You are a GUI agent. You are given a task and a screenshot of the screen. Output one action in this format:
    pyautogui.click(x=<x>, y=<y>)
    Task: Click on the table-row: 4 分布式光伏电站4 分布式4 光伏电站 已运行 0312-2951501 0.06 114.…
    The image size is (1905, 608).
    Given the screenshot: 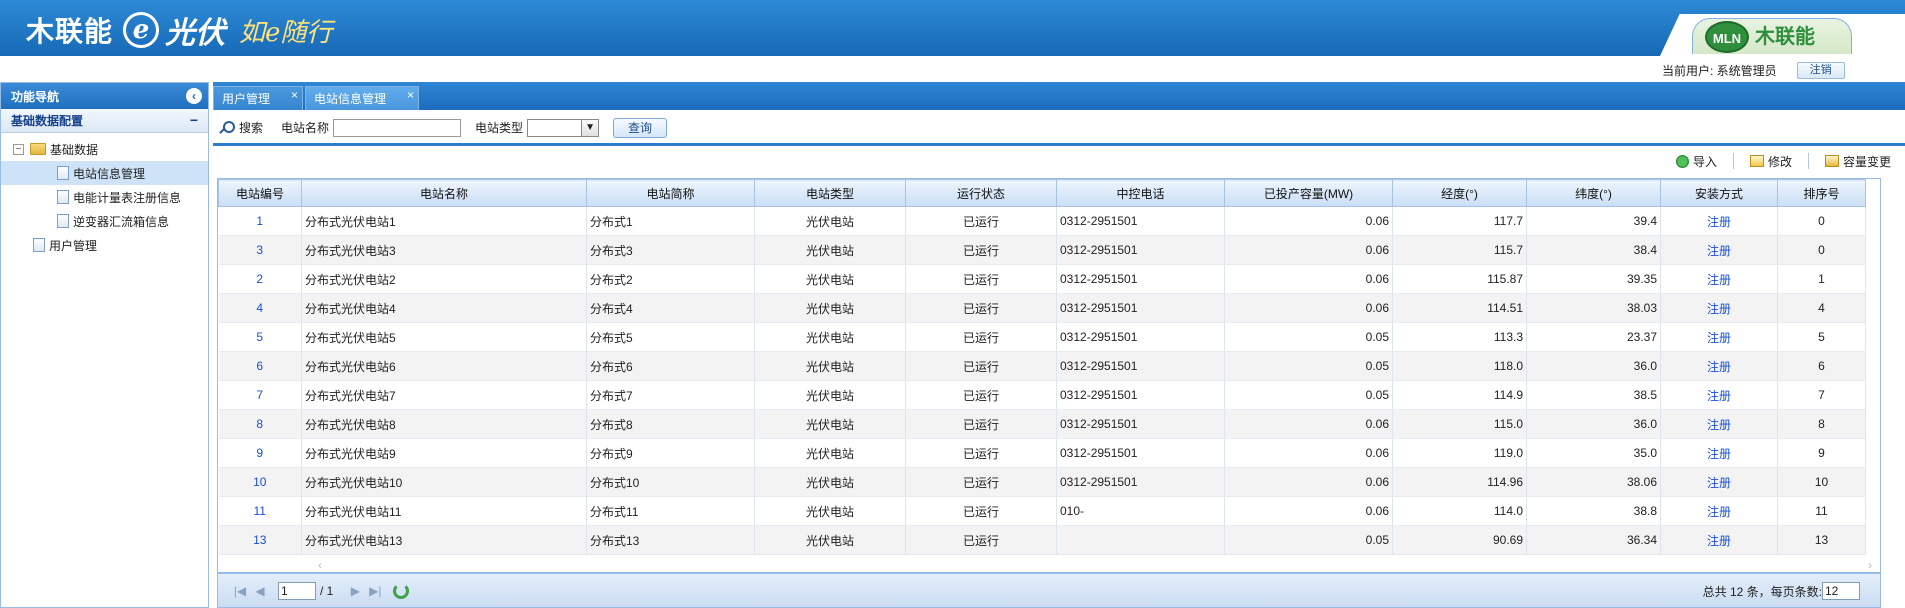 What is the action you would take?
    pyautogui.click(x=1042, y=308)
    